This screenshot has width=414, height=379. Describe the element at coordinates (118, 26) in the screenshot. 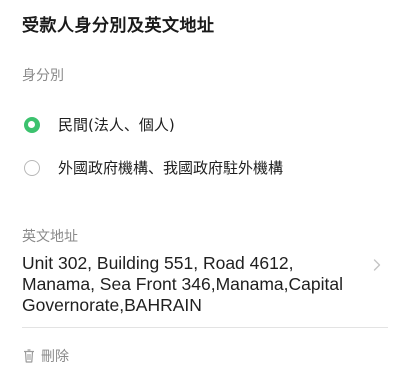

I see `section-title: 受款人身分別及英文地址` at that location.